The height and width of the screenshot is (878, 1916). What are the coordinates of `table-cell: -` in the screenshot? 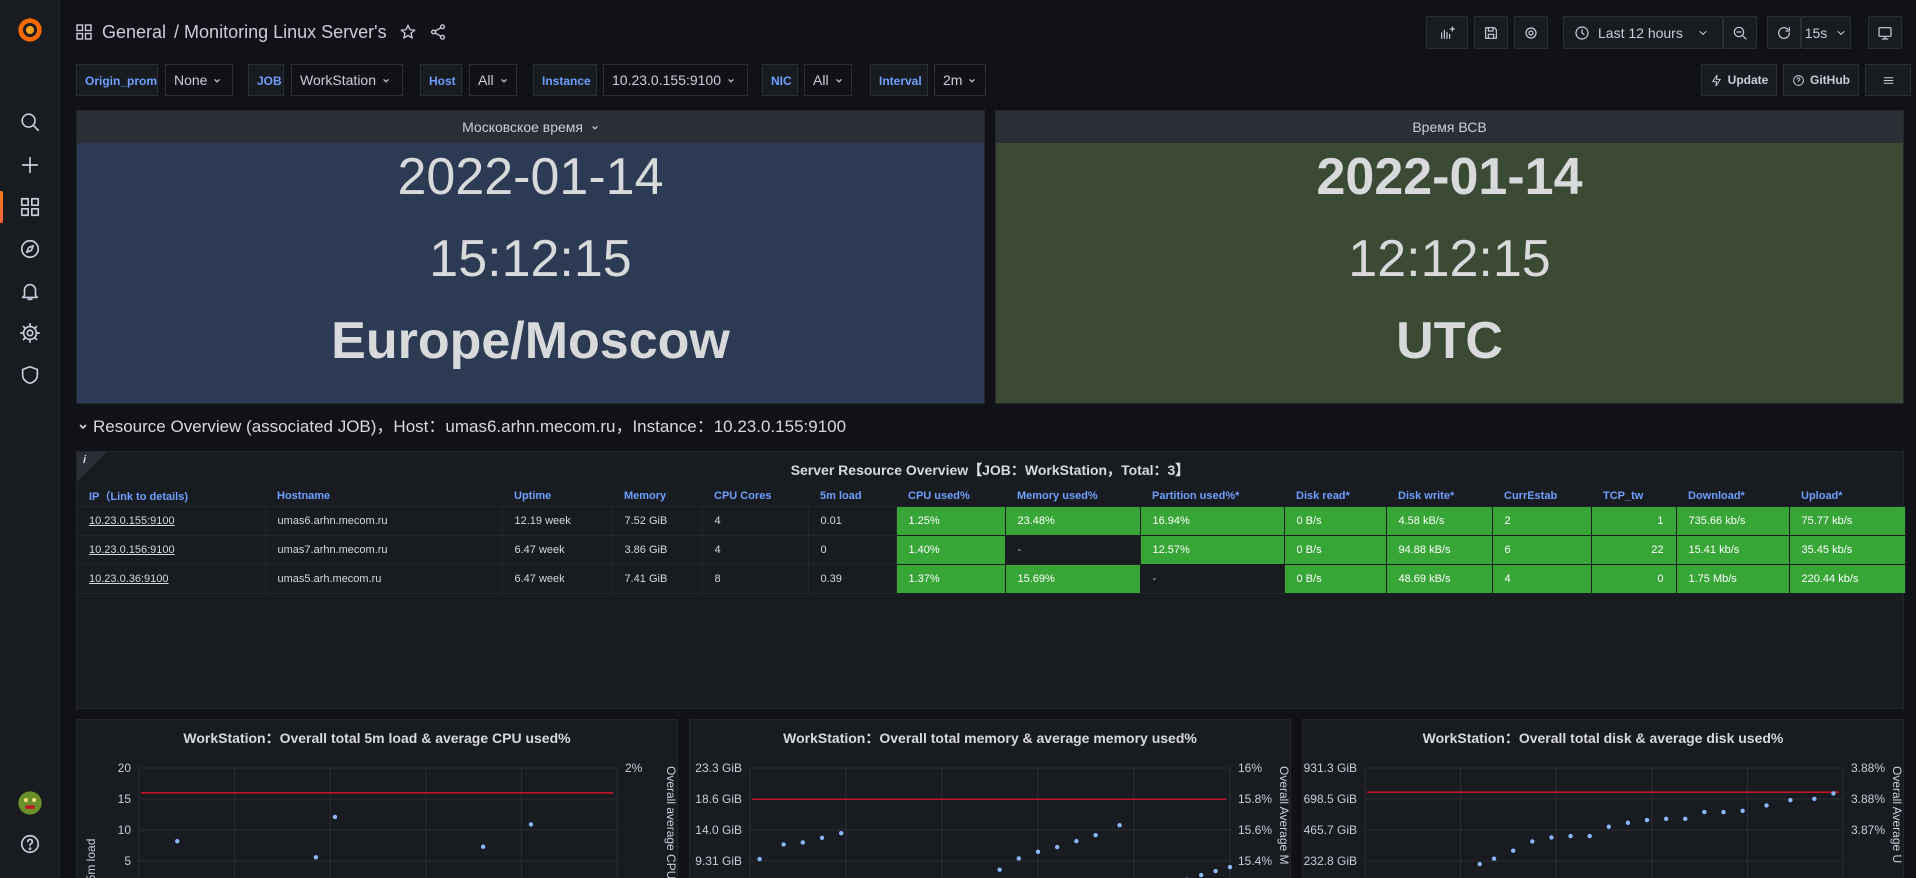 It's located at (1212, 579).